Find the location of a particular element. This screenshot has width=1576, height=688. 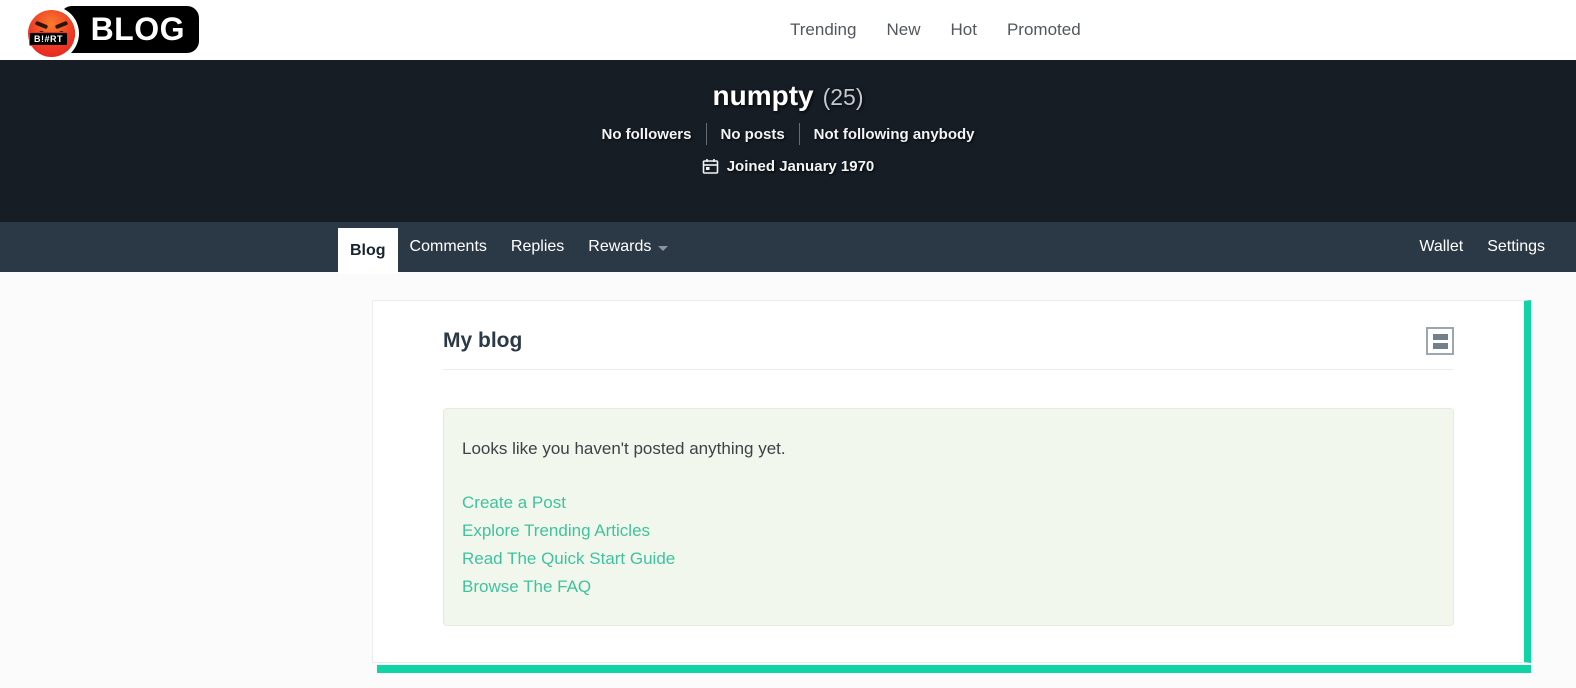

caret-down-icon is located at coordinates (663, 248).